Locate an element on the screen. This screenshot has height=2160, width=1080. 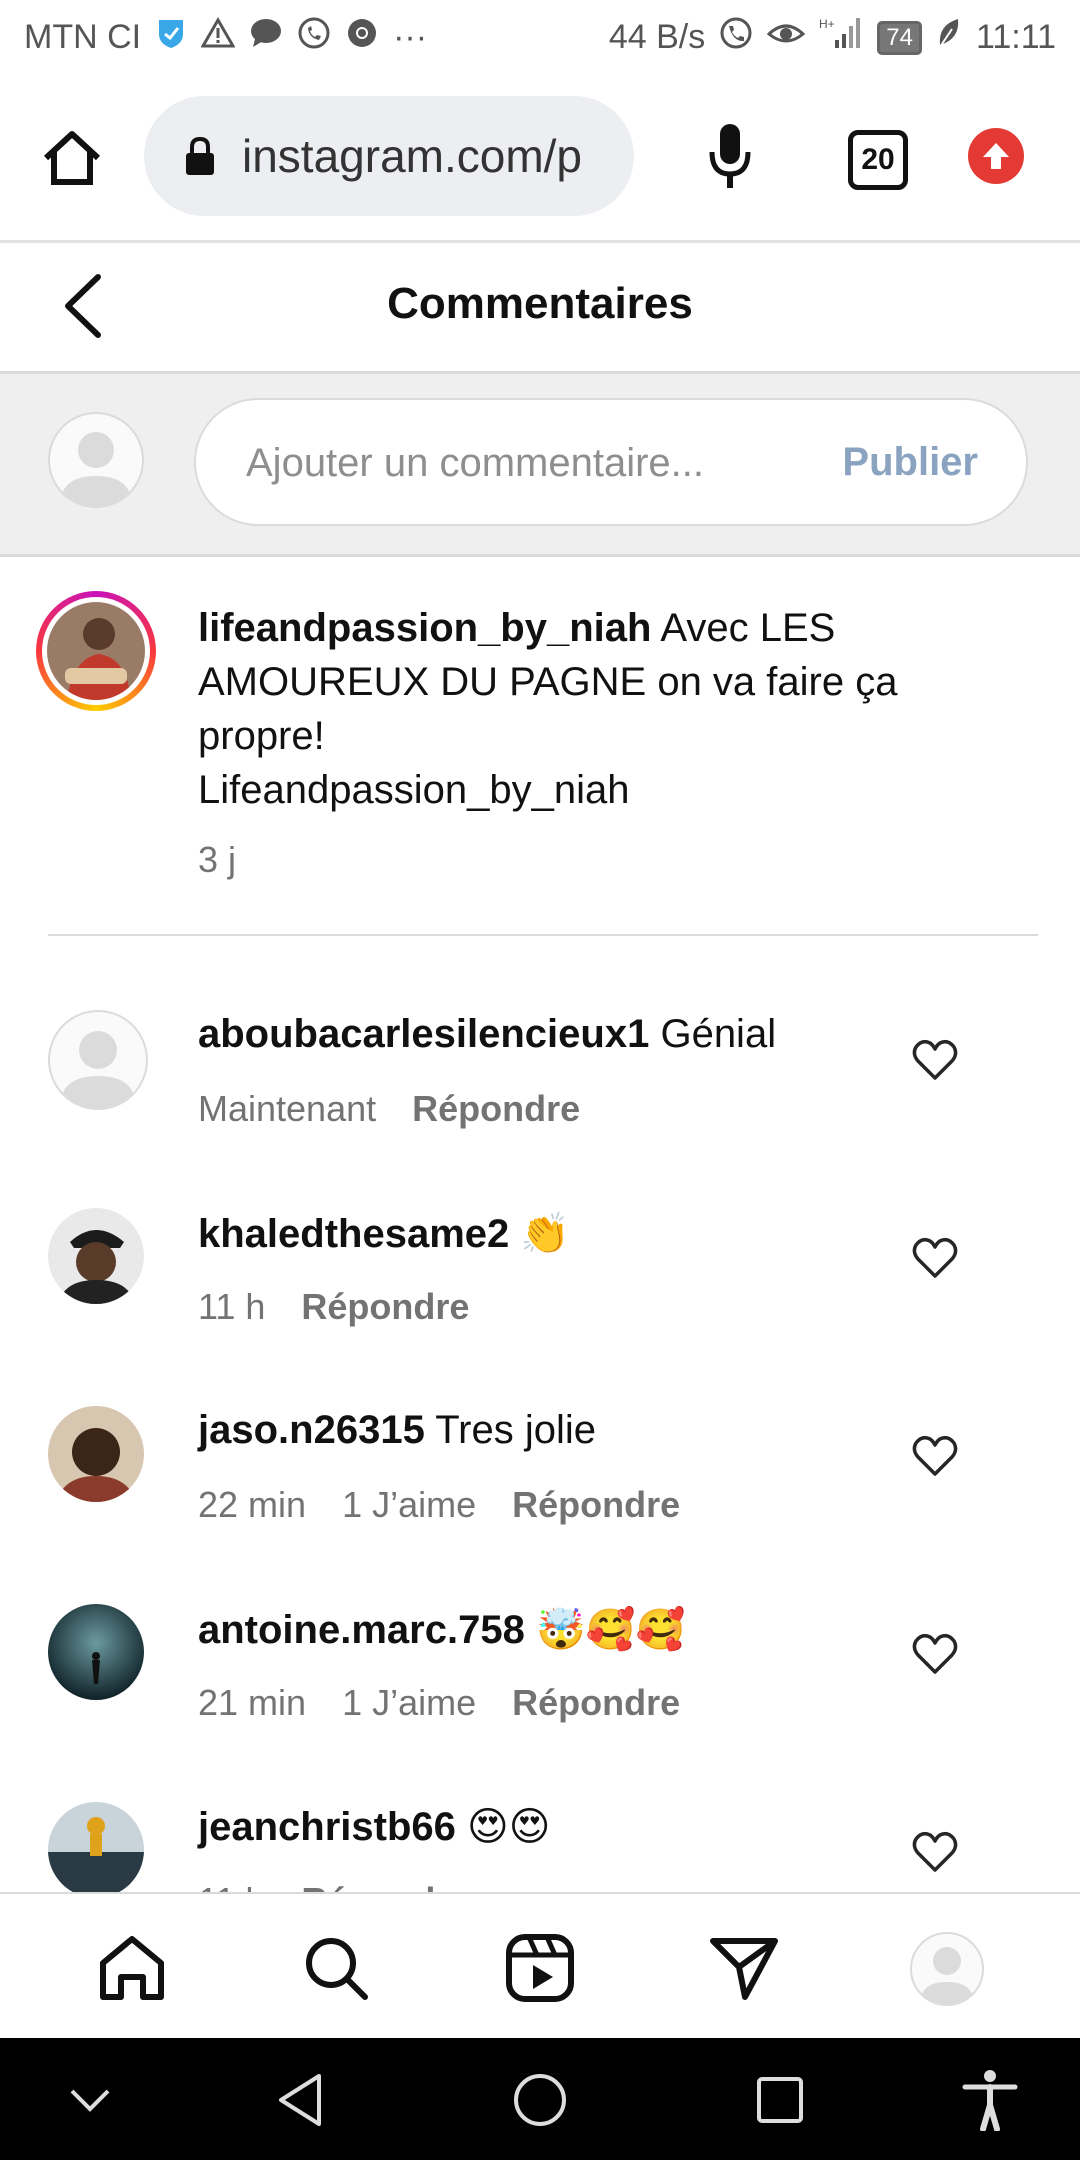
comment-time: Maintenant is located at coordinates (287, 1108).